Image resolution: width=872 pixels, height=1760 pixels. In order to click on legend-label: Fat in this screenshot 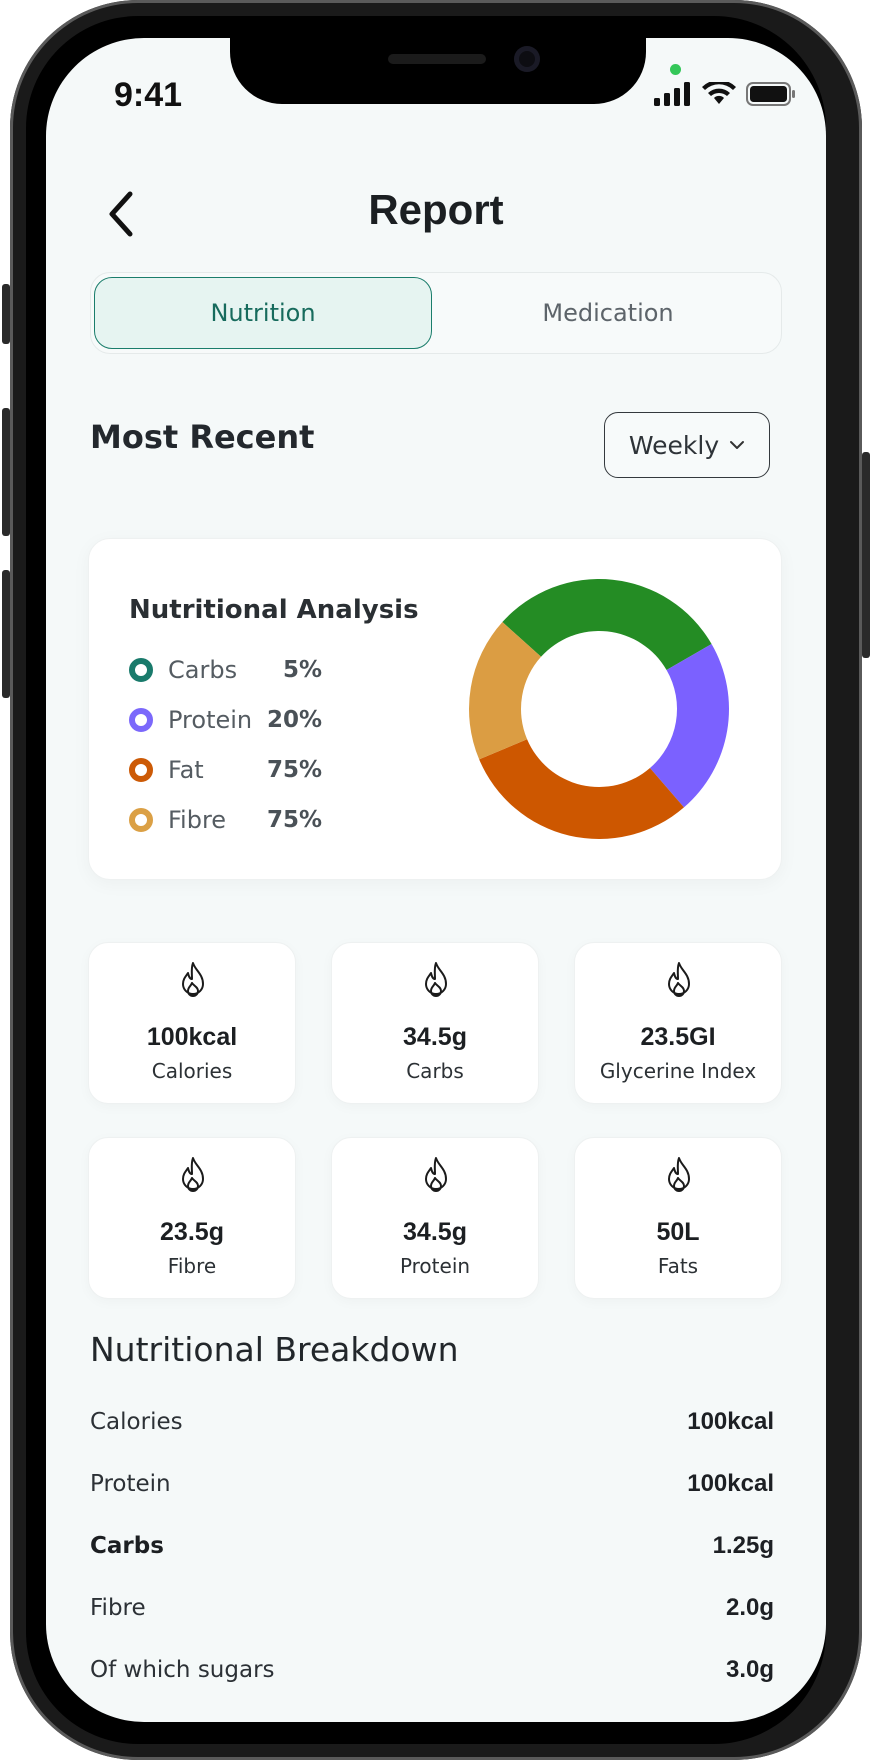, I will do `click(186, 770)`.